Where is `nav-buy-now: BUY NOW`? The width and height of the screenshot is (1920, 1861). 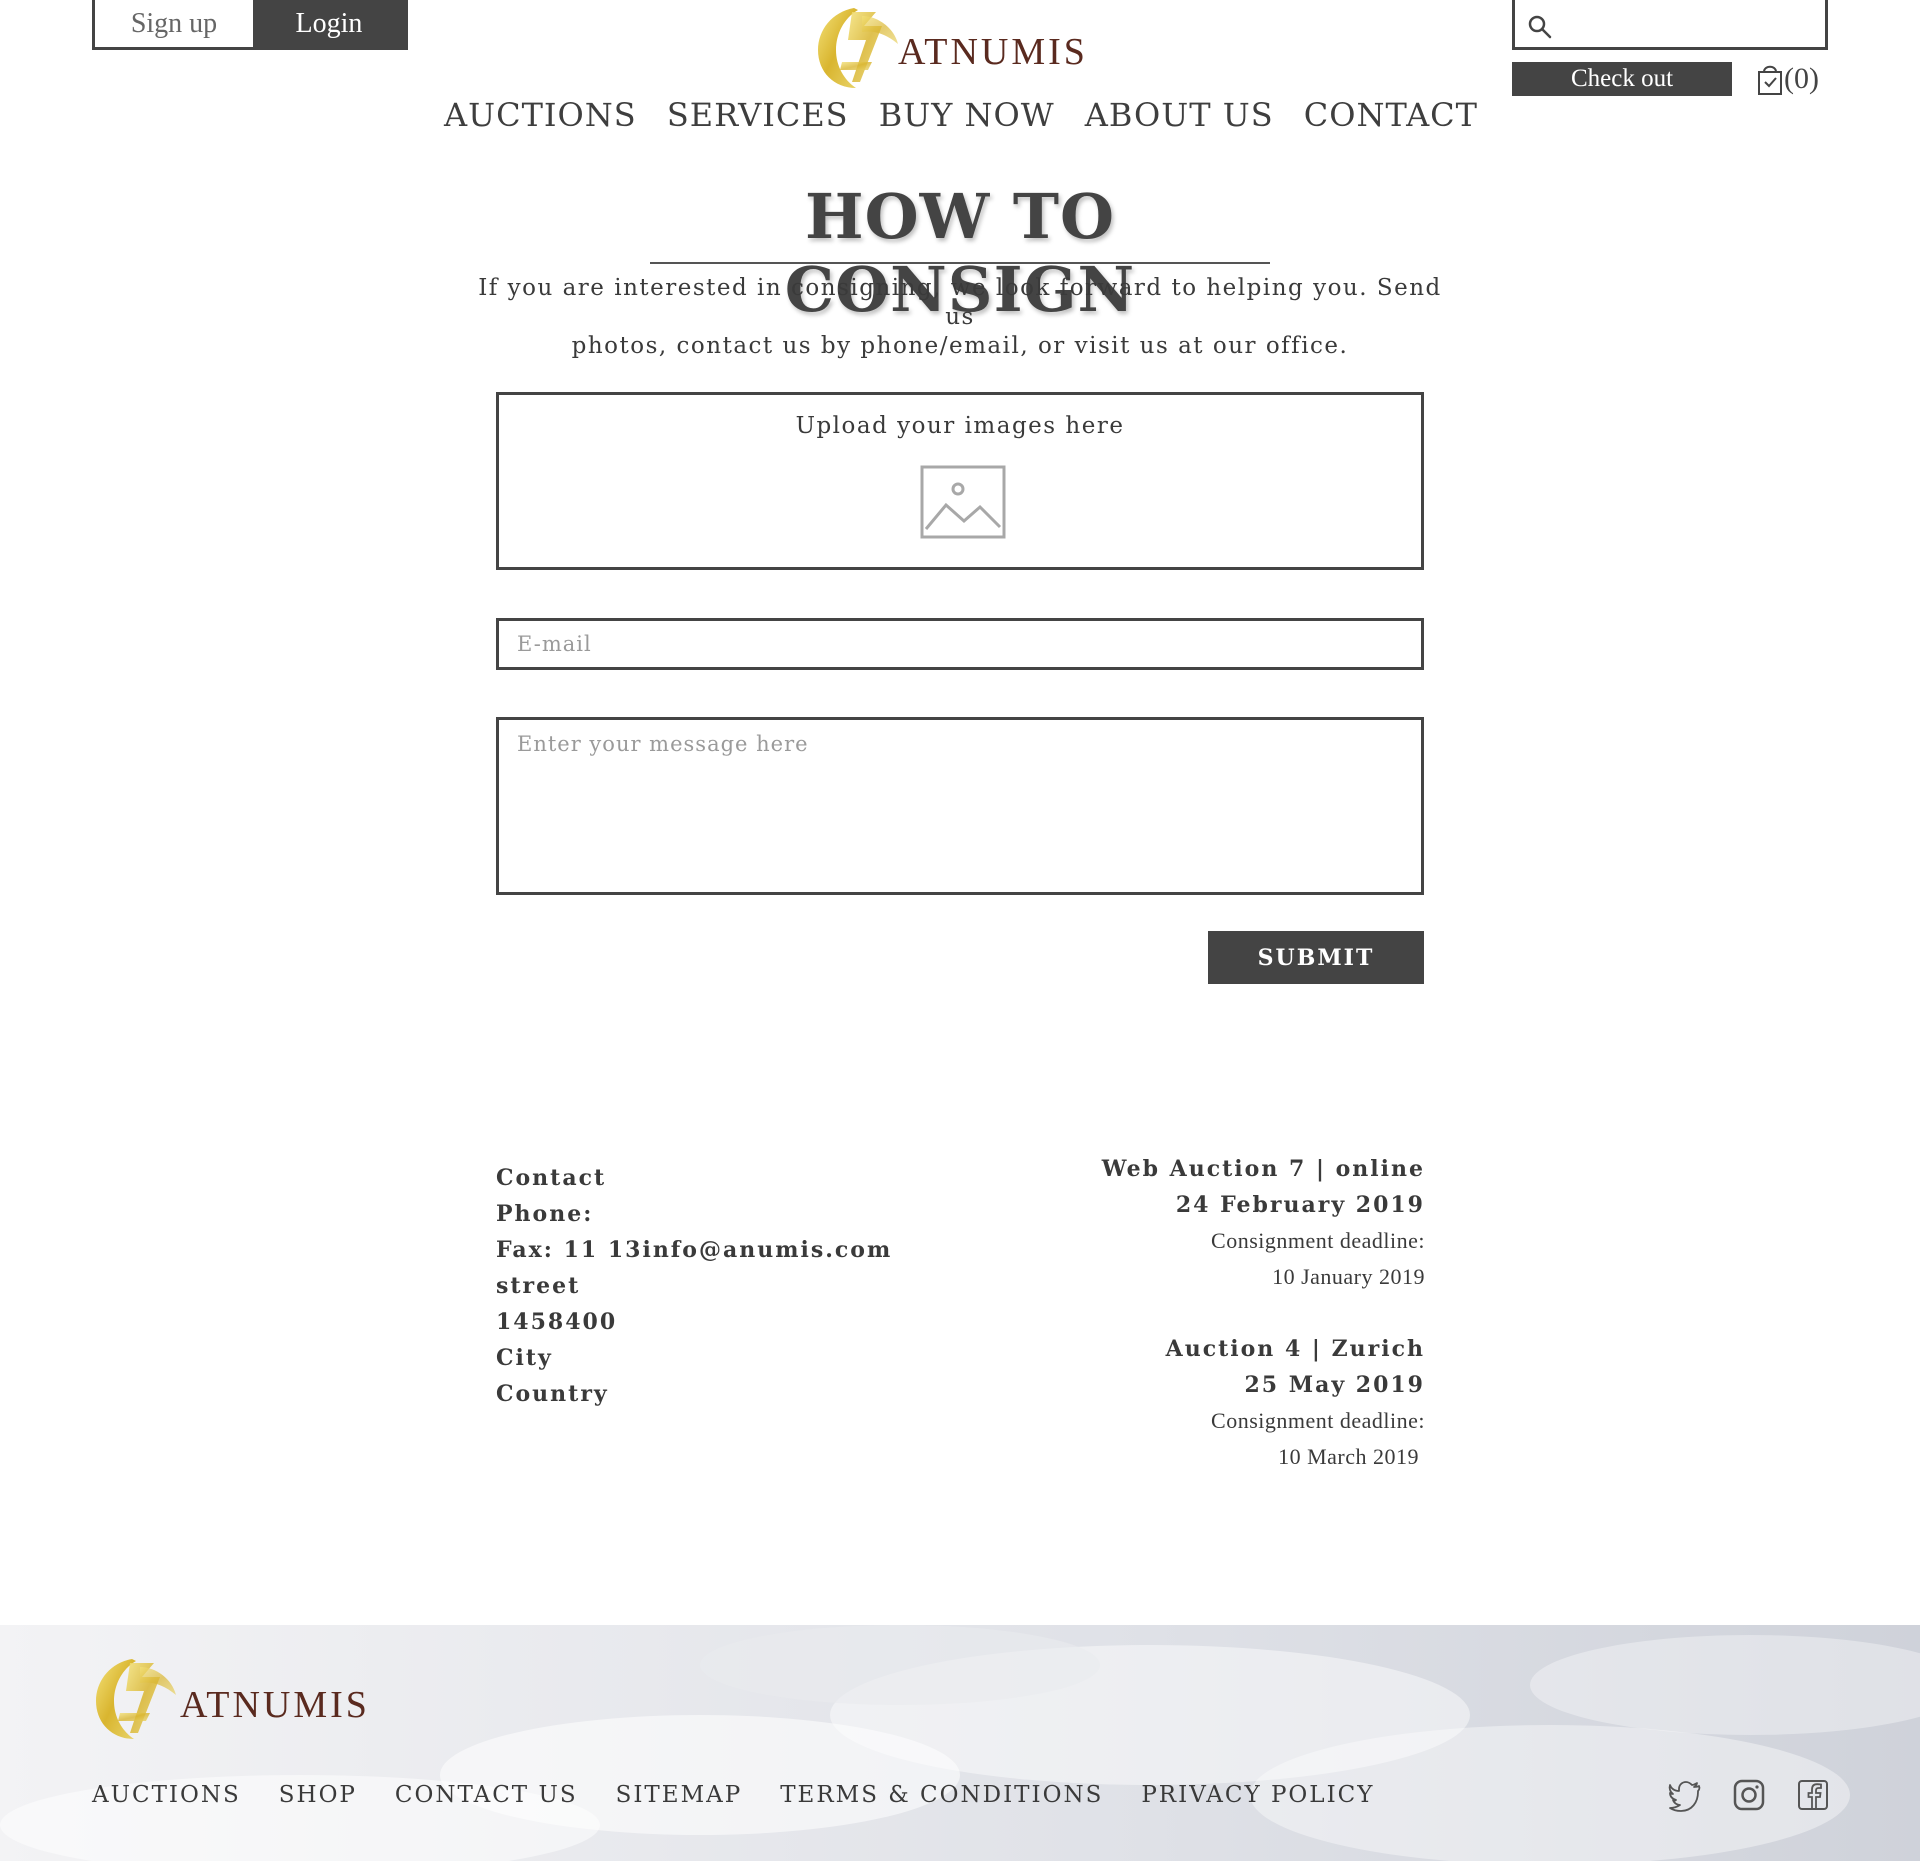 nav-buy-now: BUY NOW is located at coordinates (967, 115).